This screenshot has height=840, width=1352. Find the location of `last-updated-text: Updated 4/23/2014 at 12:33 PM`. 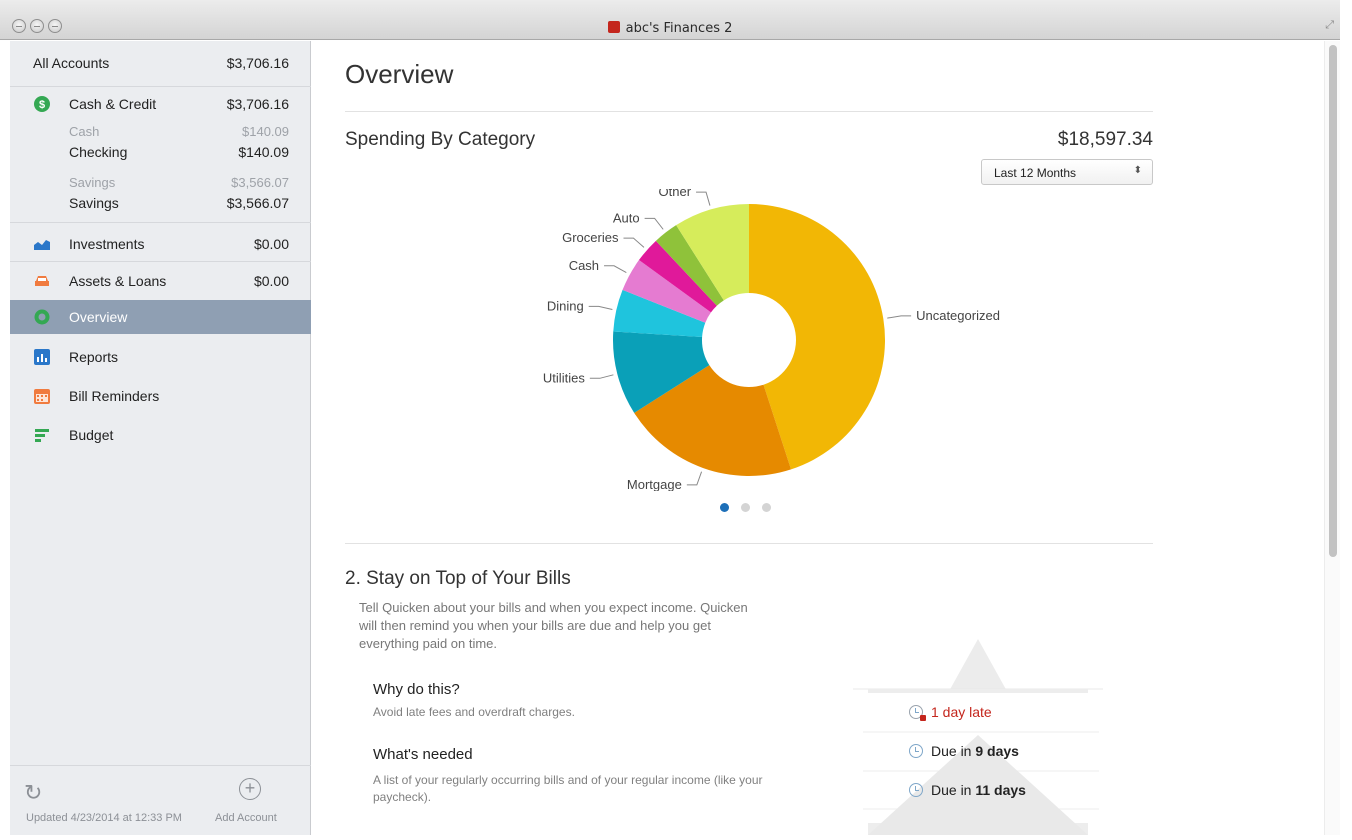

last-updated-text: Updated 4/23/2014 at 12:33 PM is located at coordinates (104, 818).